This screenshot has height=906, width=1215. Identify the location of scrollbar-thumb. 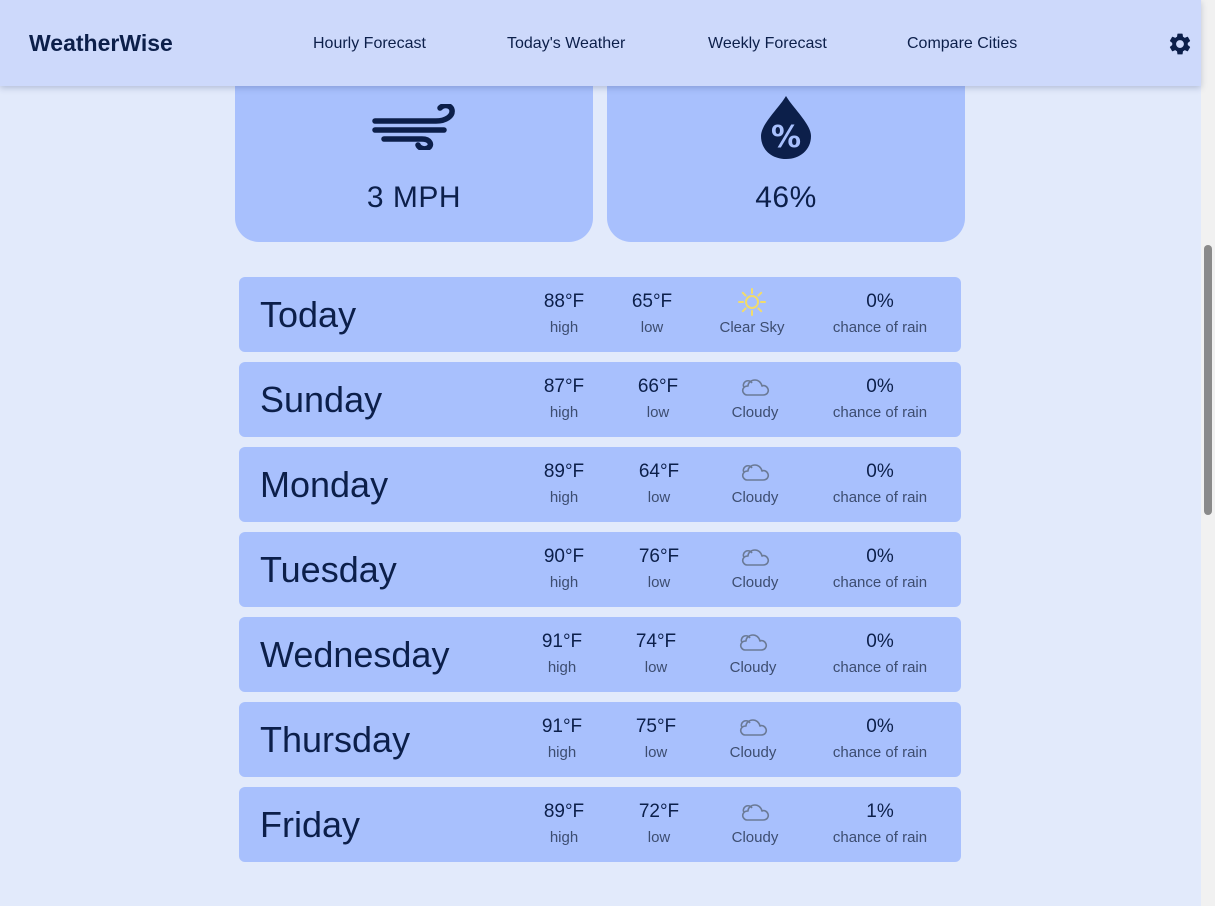
(1208, 380).